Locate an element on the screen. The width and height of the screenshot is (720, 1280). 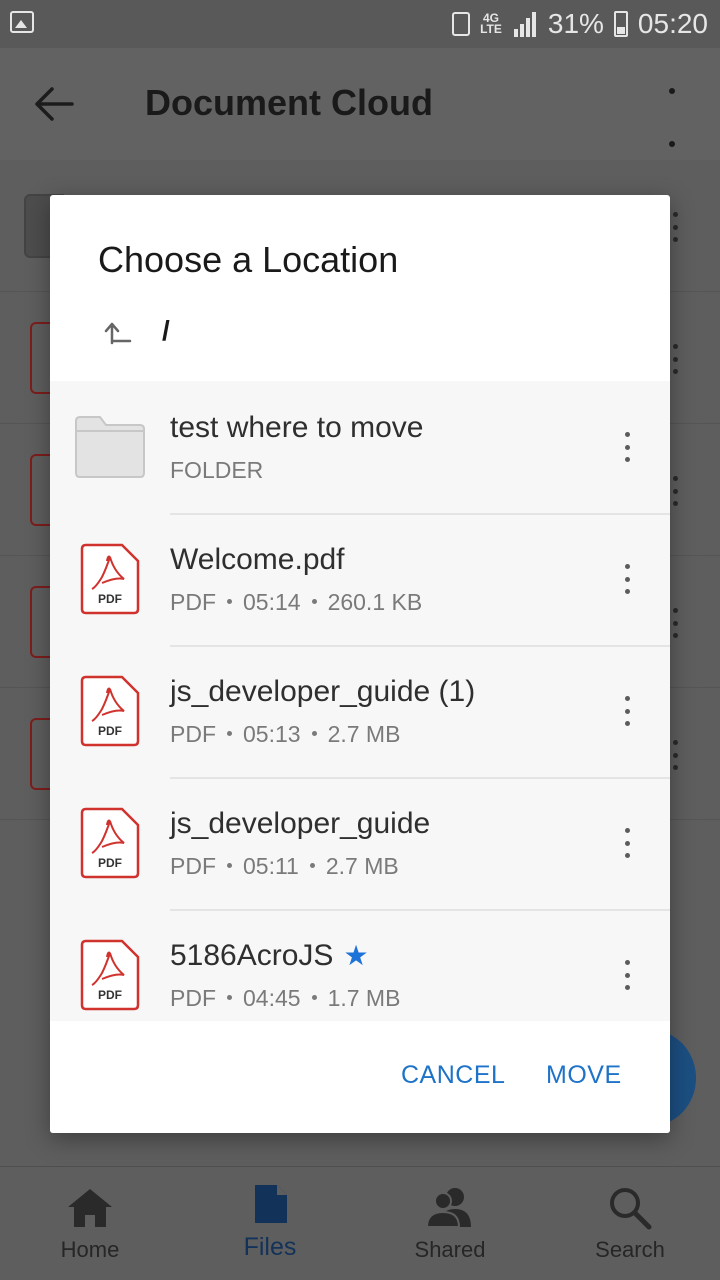
clock: 05:20 is located at coordinates (672, 23).